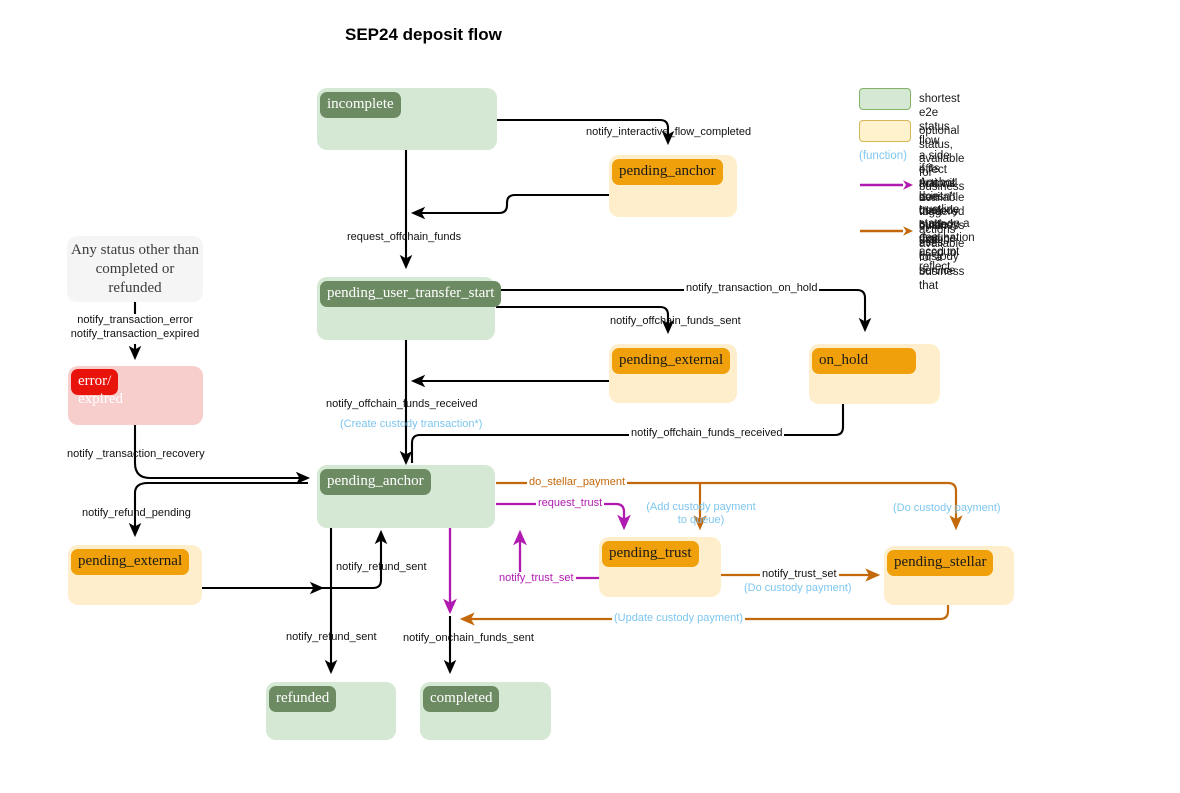 This screenshot has height=793, width=1180. I want to click on edge-label-notify-refund-sent-up: notify_refund_sent, so click(381, 567).